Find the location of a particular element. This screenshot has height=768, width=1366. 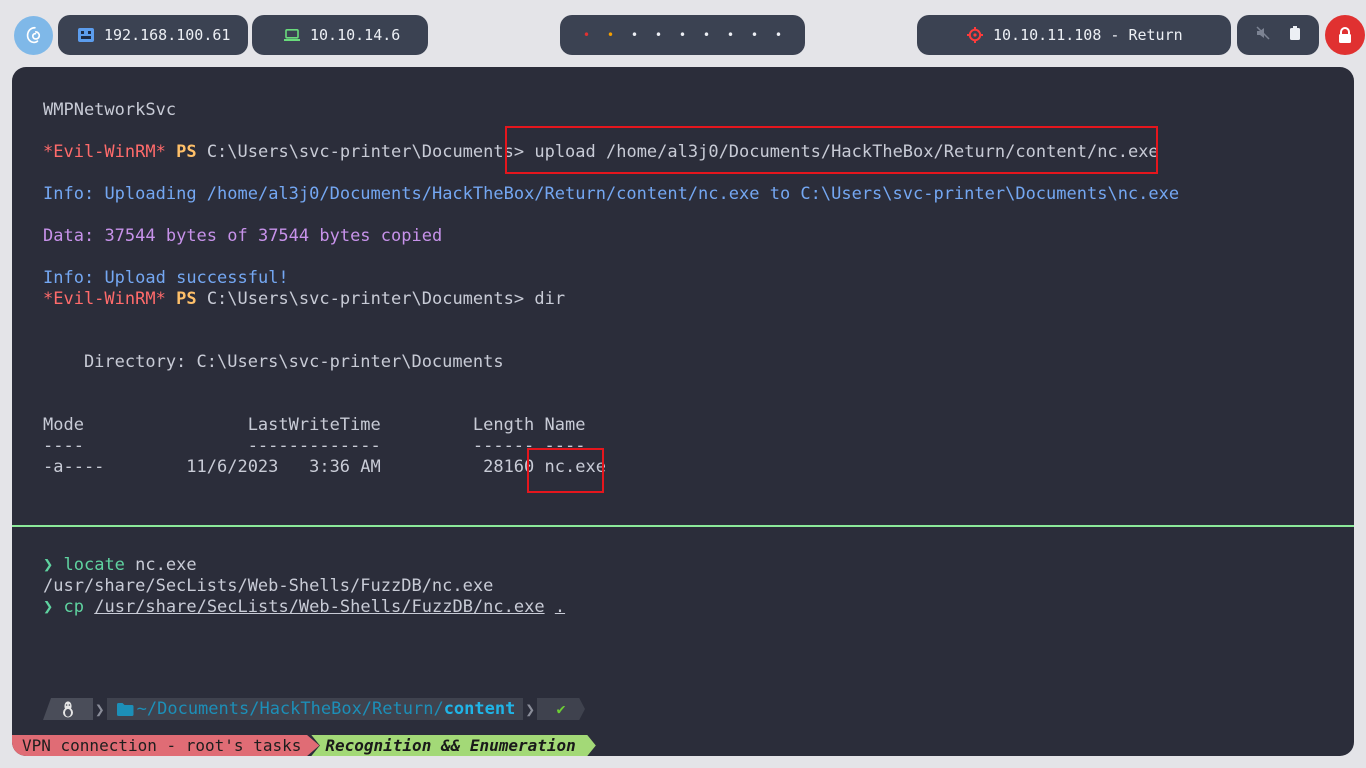

folder-icon is located at coordinates (125, 709).